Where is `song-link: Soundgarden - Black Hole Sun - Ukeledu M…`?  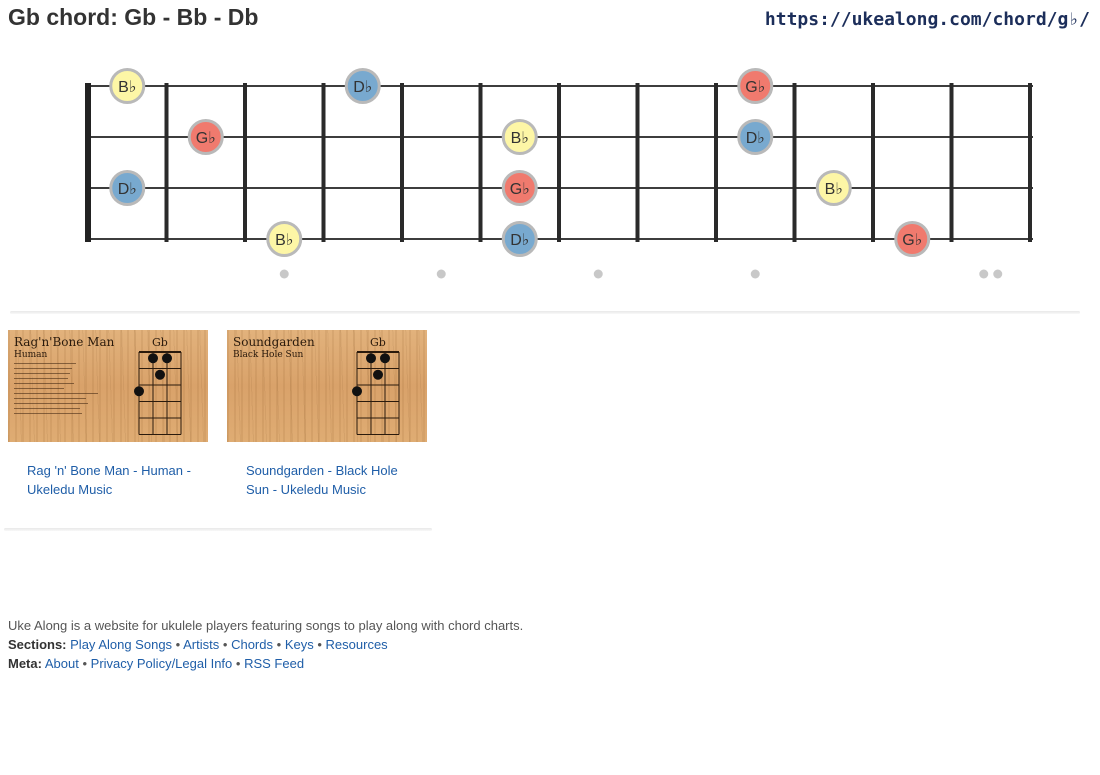 song-link: Soundgarden - Black Hole Sun - Ukeledu M… is located at coordinates (331, 480).